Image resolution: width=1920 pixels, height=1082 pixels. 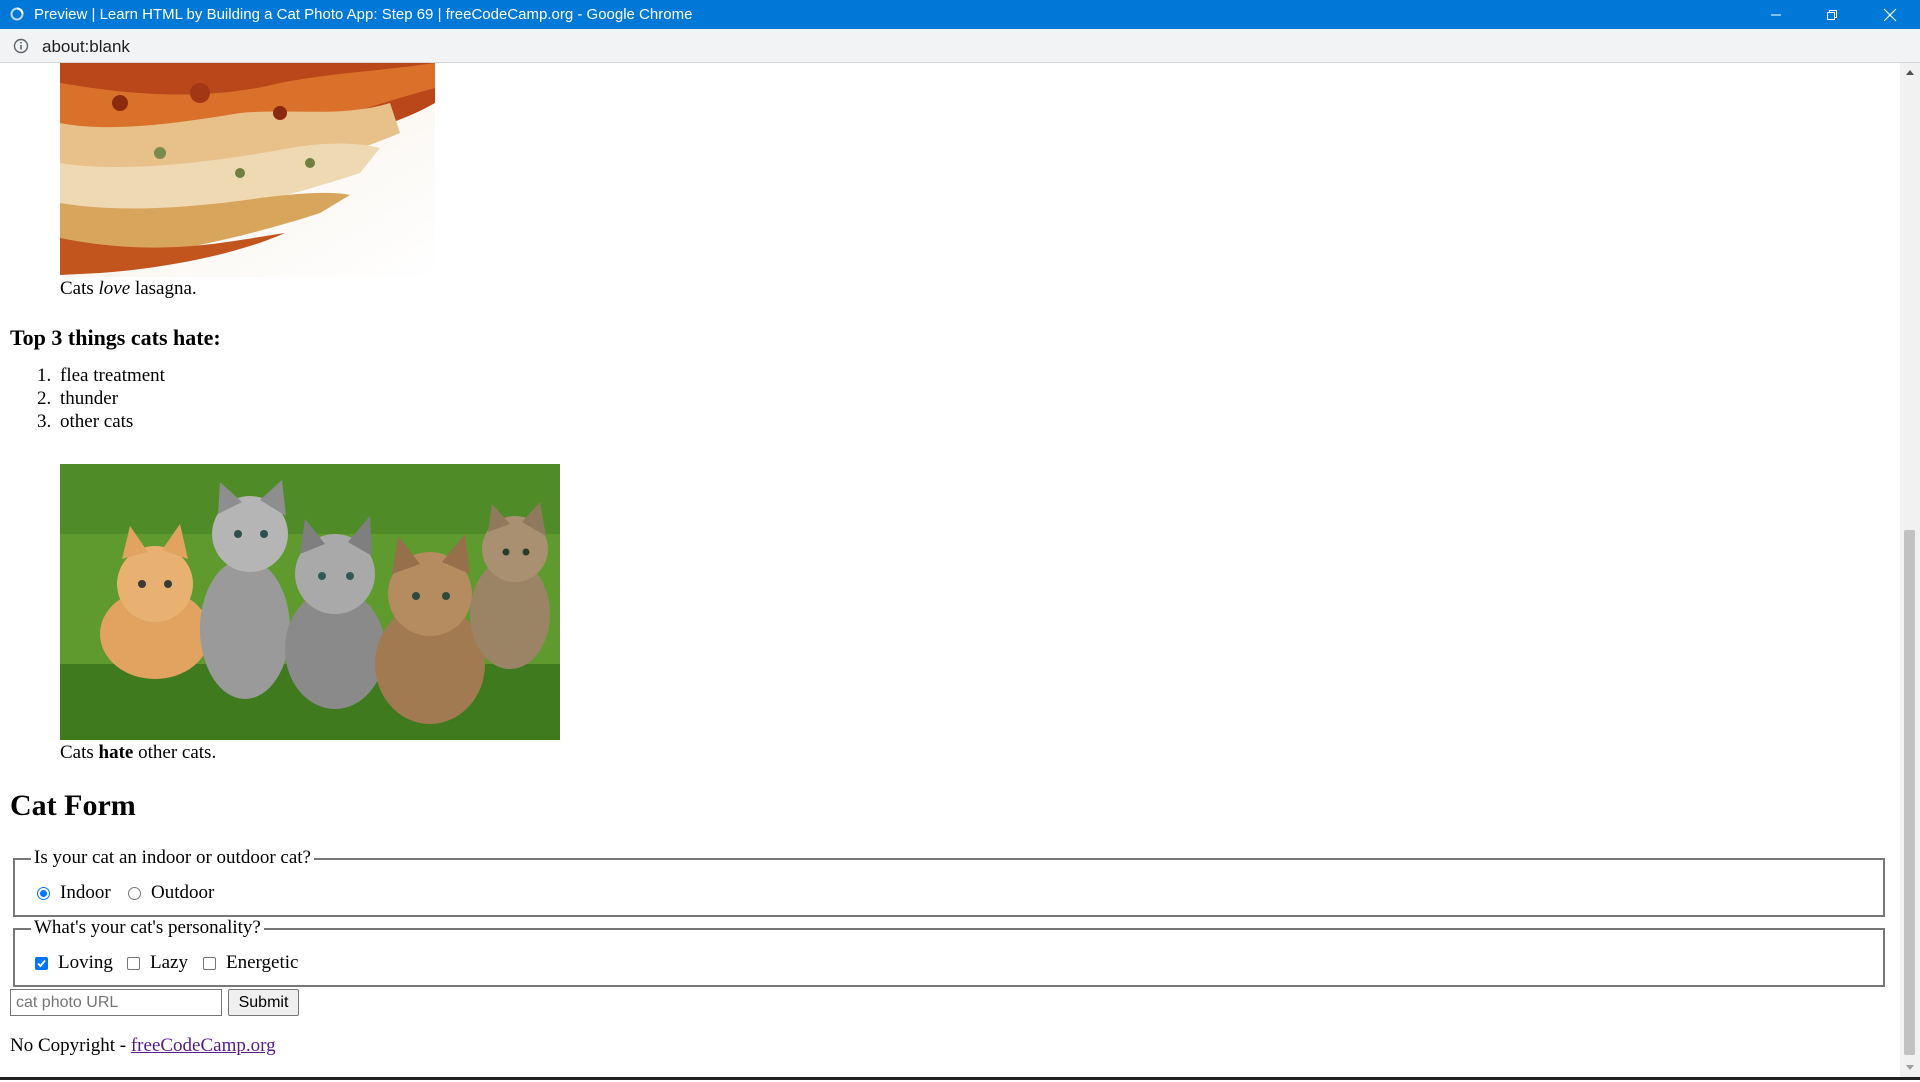 What do you see at coordinates (112, 375) in the screenshot?
I see `list-item-text: flea treatment` at bounding box center [112, 375].